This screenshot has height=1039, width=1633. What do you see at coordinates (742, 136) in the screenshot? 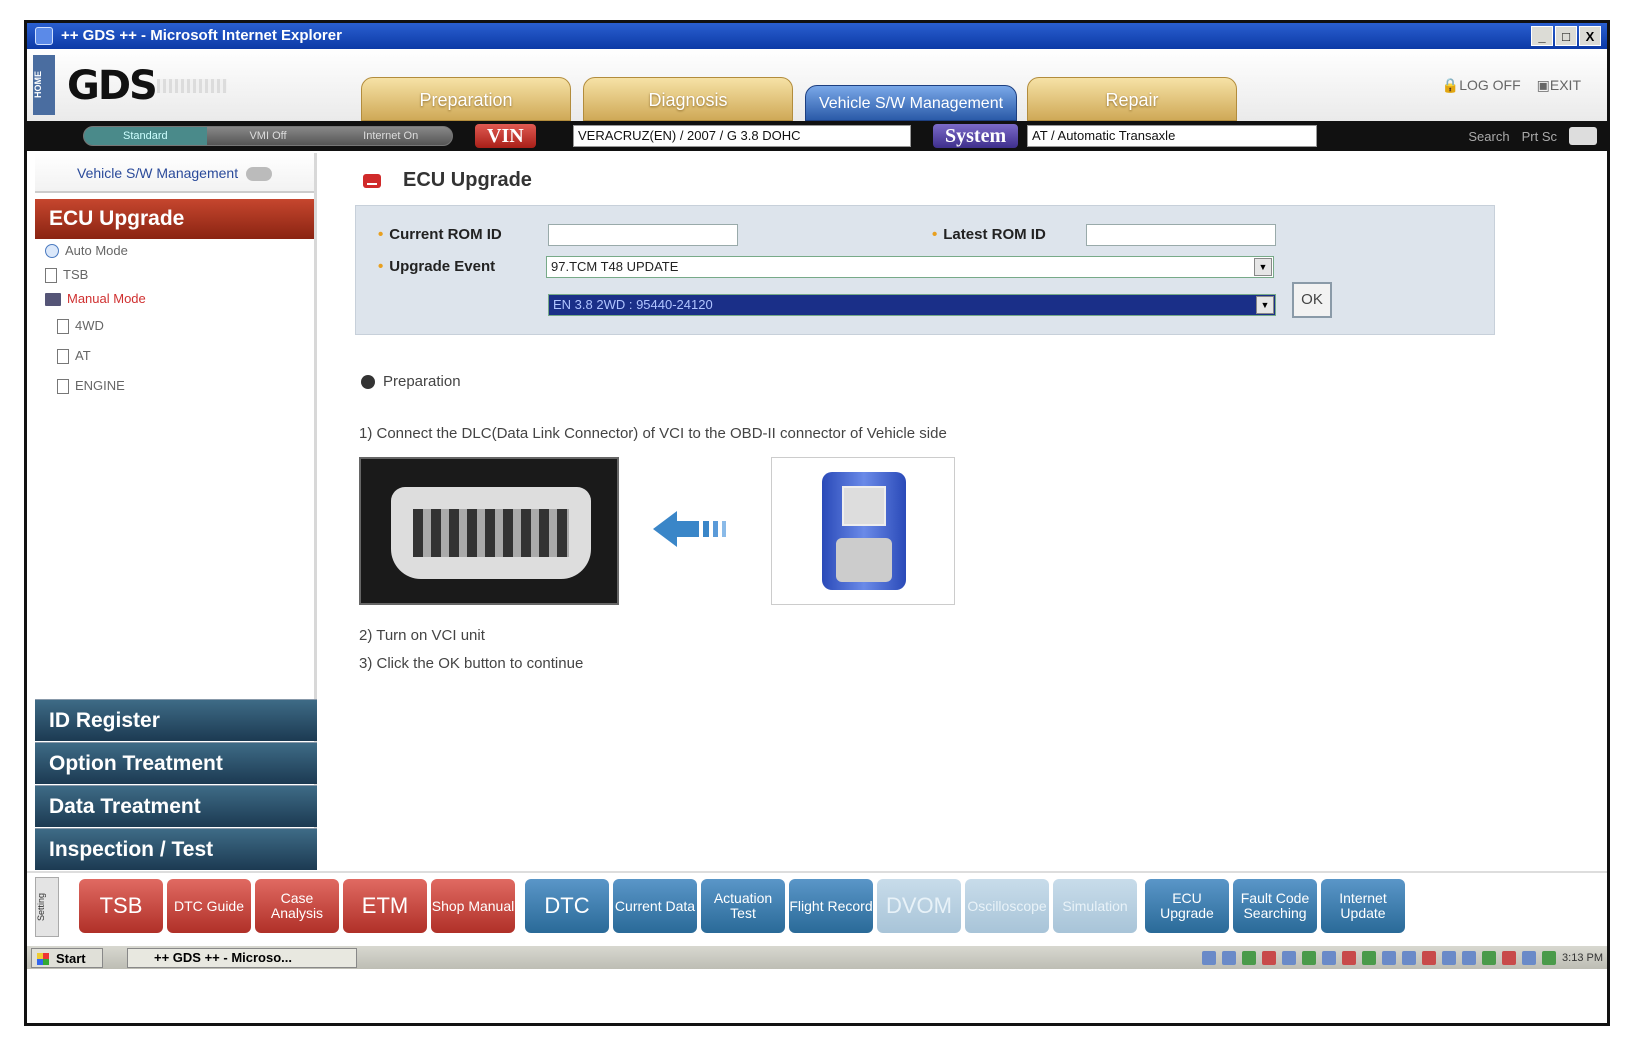
I see `vin-field: VERACRUZ(EN) / 2007 / G 3.8 DOHC` at bounding box center [742, 136].